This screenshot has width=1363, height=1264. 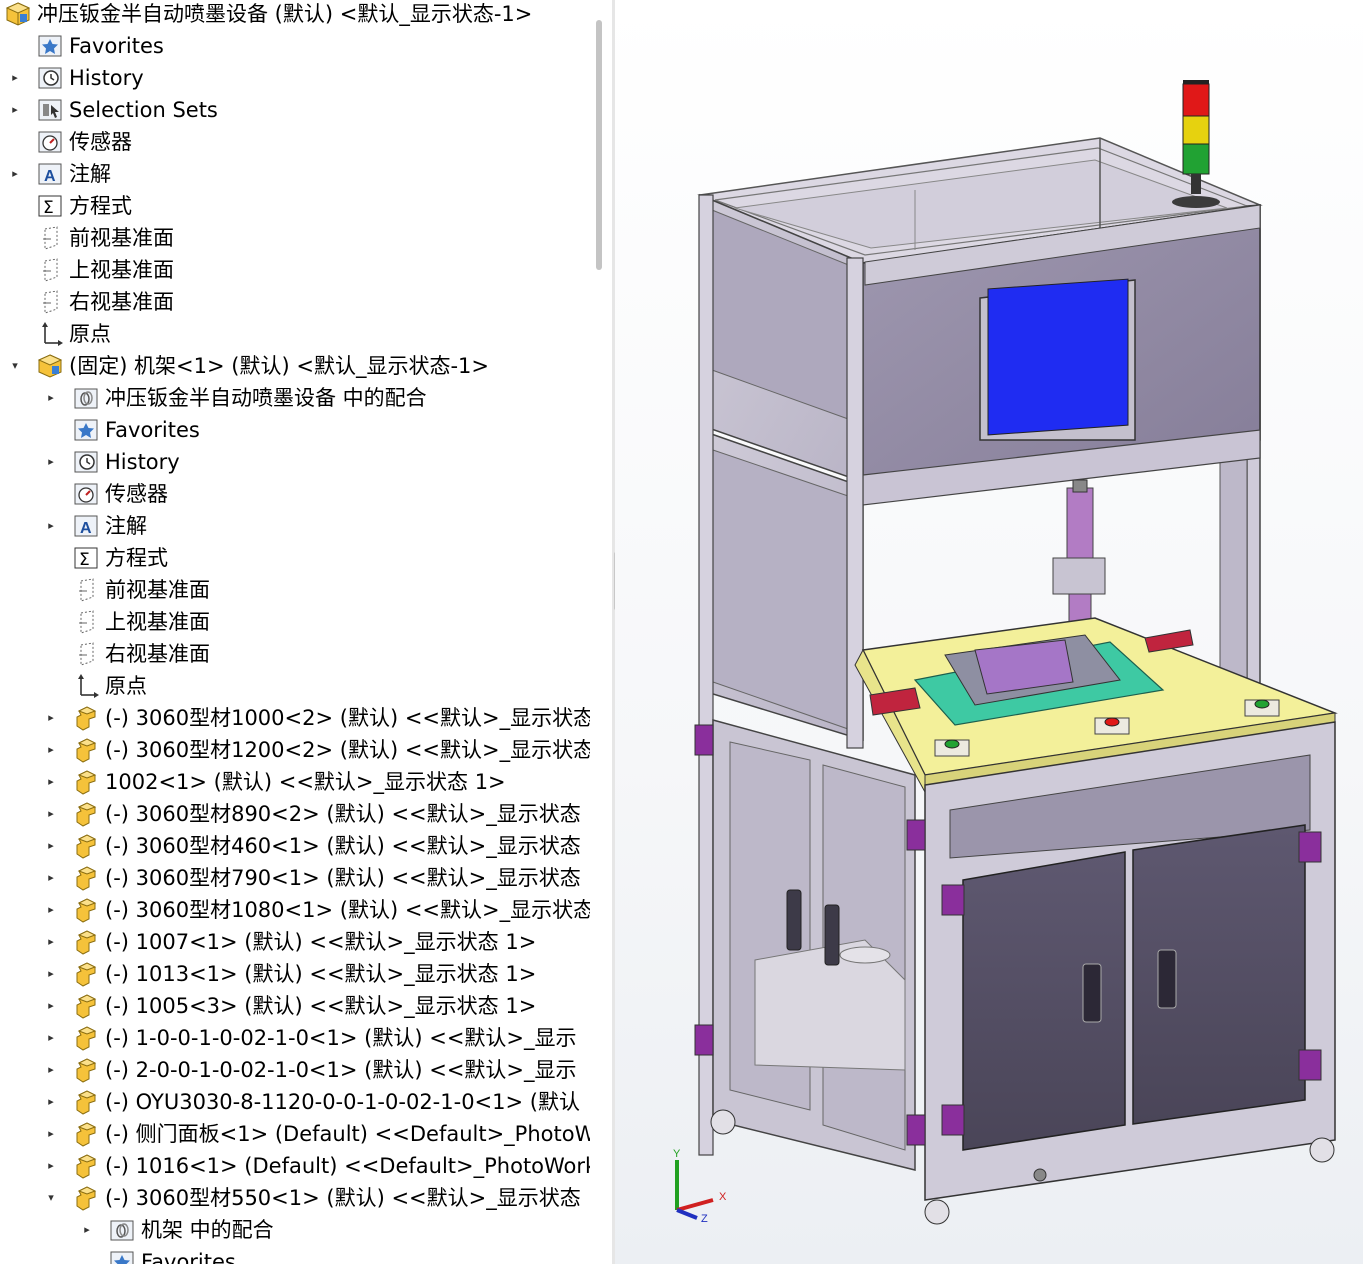 I want to click on tree-item: ▸ (-) 3060型材1080<1> (默认) <<默认>_显示状态, so click(x=317, y=910).